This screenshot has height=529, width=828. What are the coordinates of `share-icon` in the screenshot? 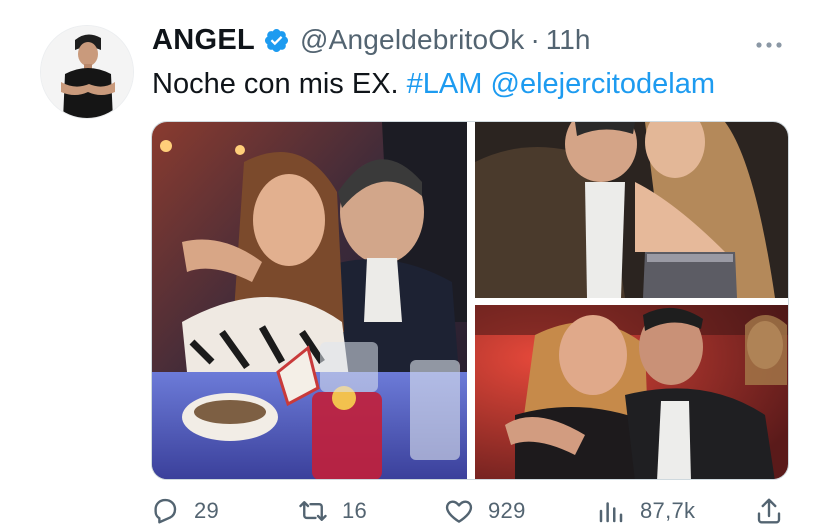 It's located at (769, 511).